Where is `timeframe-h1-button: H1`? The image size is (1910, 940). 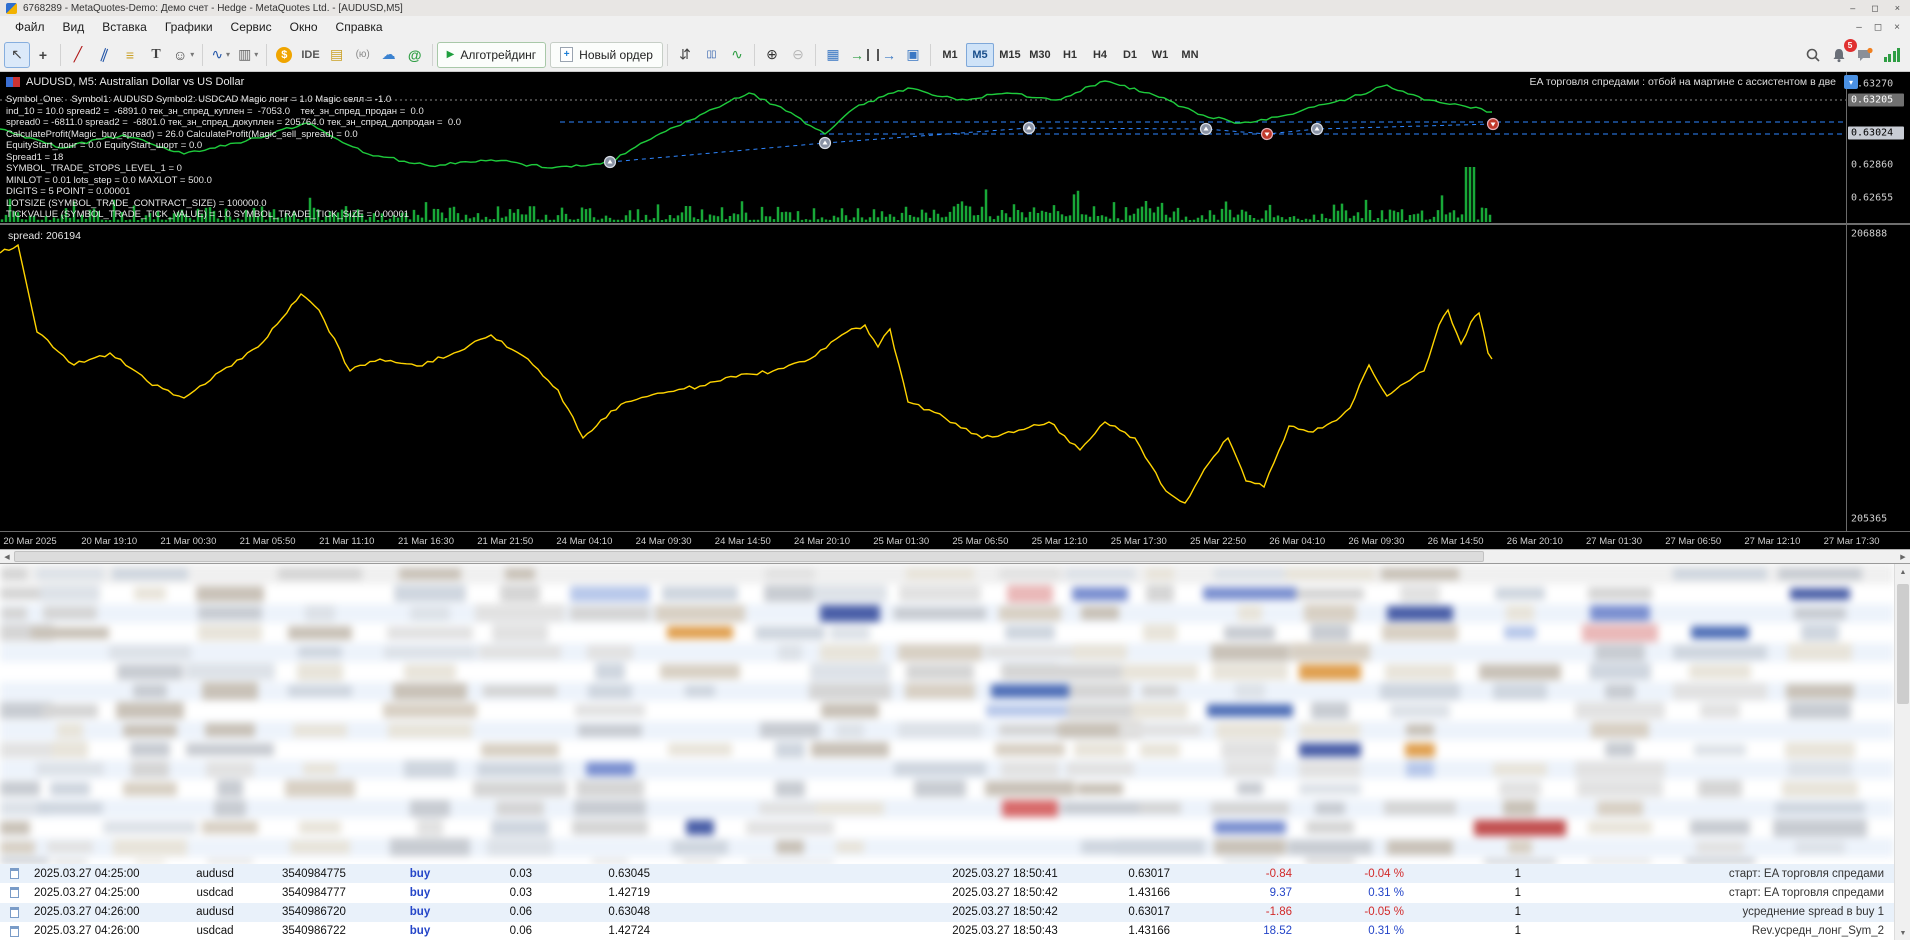 timeframe-h1-button: H1 is located at coordinates (1070, 55).